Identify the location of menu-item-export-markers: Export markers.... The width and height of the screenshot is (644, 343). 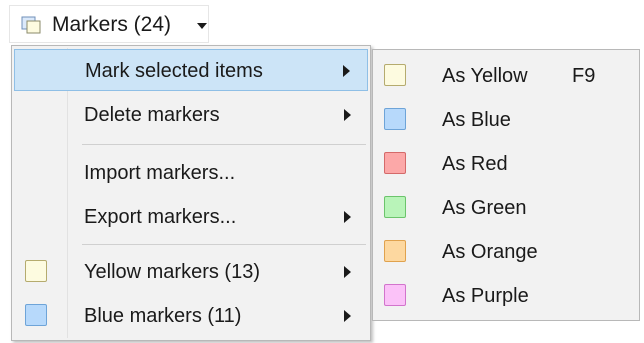
(191, 217).